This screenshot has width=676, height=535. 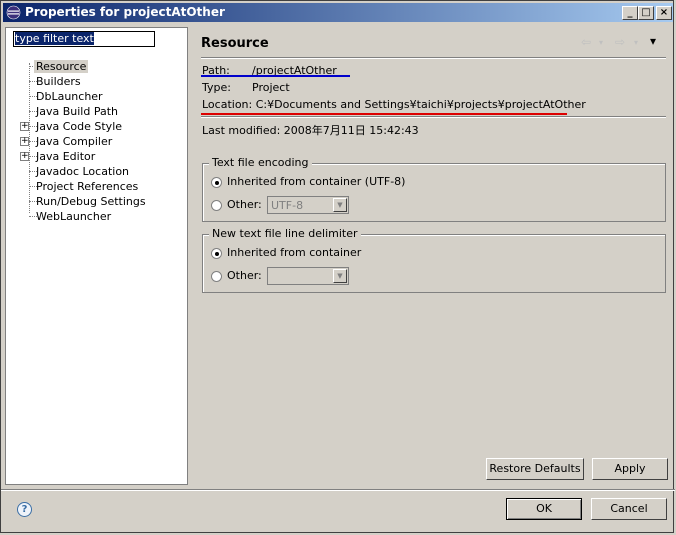 I want to click on forward-arrow-icon: ⇨, so click(x=620, y=42).